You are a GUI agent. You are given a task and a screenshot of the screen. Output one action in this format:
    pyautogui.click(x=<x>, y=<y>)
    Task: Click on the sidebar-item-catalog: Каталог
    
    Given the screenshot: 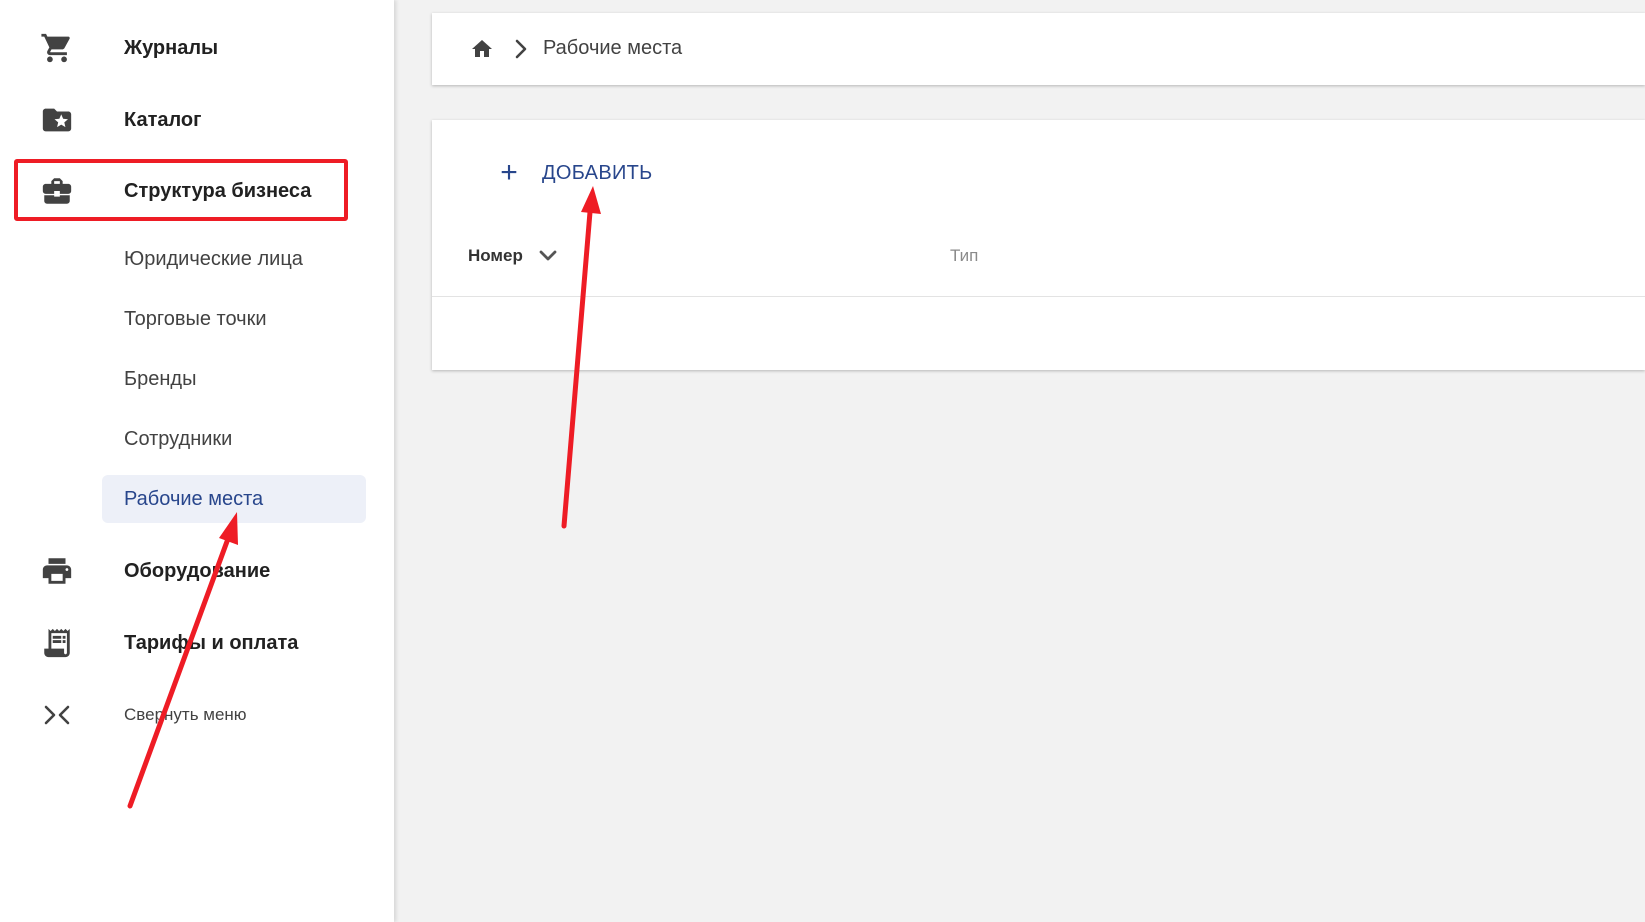 What is the action you would take?
    pyautogui.click(x=183, y=120)
    